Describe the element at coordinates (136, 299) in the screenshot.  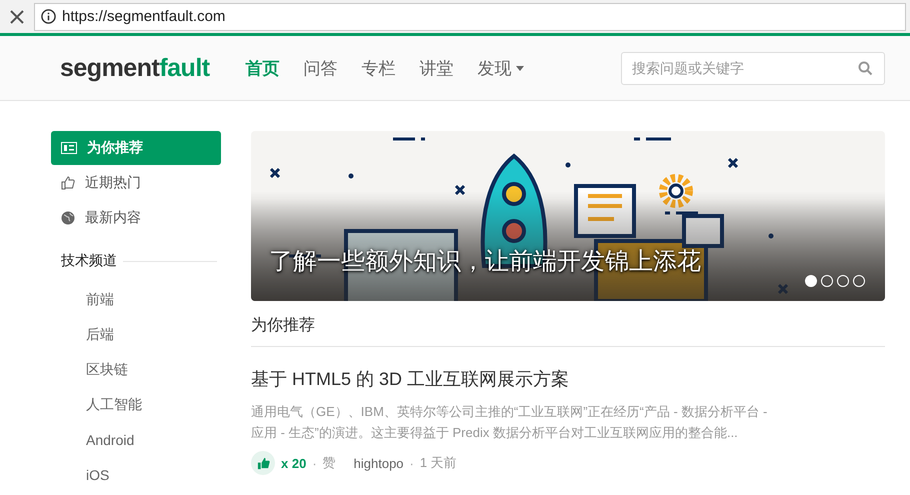
I see `channel-link: 前端` at that location.